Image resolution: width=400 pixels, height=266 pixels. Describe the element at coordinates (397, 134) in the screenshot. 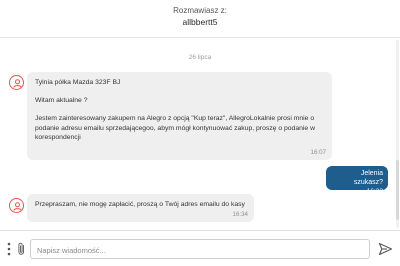

I see `message-scrollbar` at that location.